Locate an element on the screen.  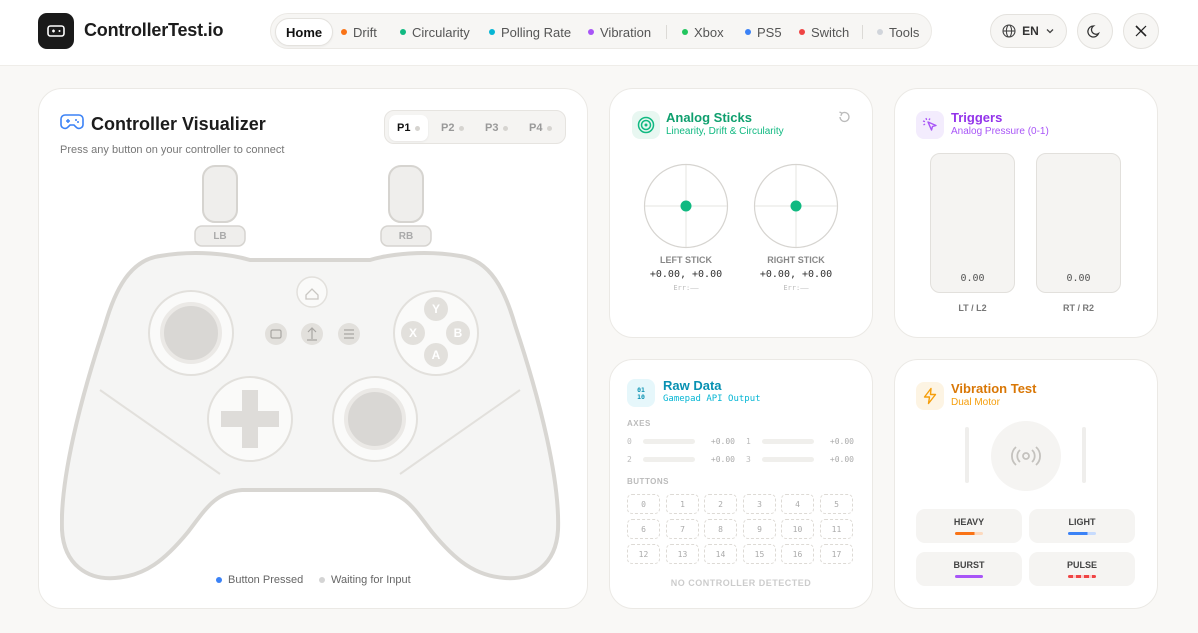
triggers-title: Triggers is located at coordinates (977, 117).